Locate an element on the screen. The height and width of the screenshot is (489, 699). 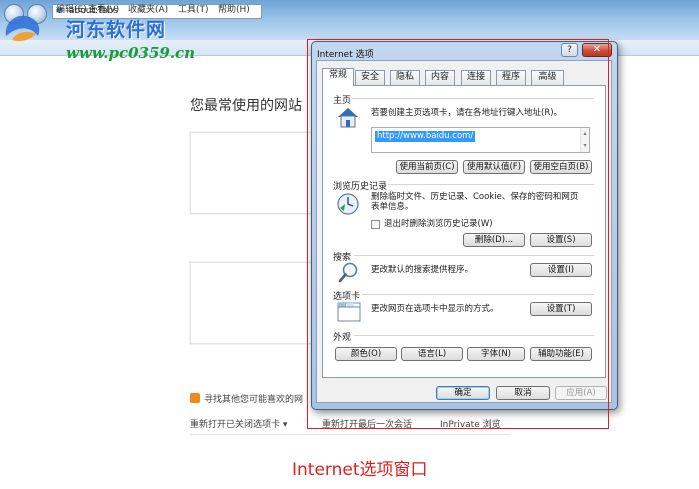
shopping-bag-icon is located at coordinates (195, 398).